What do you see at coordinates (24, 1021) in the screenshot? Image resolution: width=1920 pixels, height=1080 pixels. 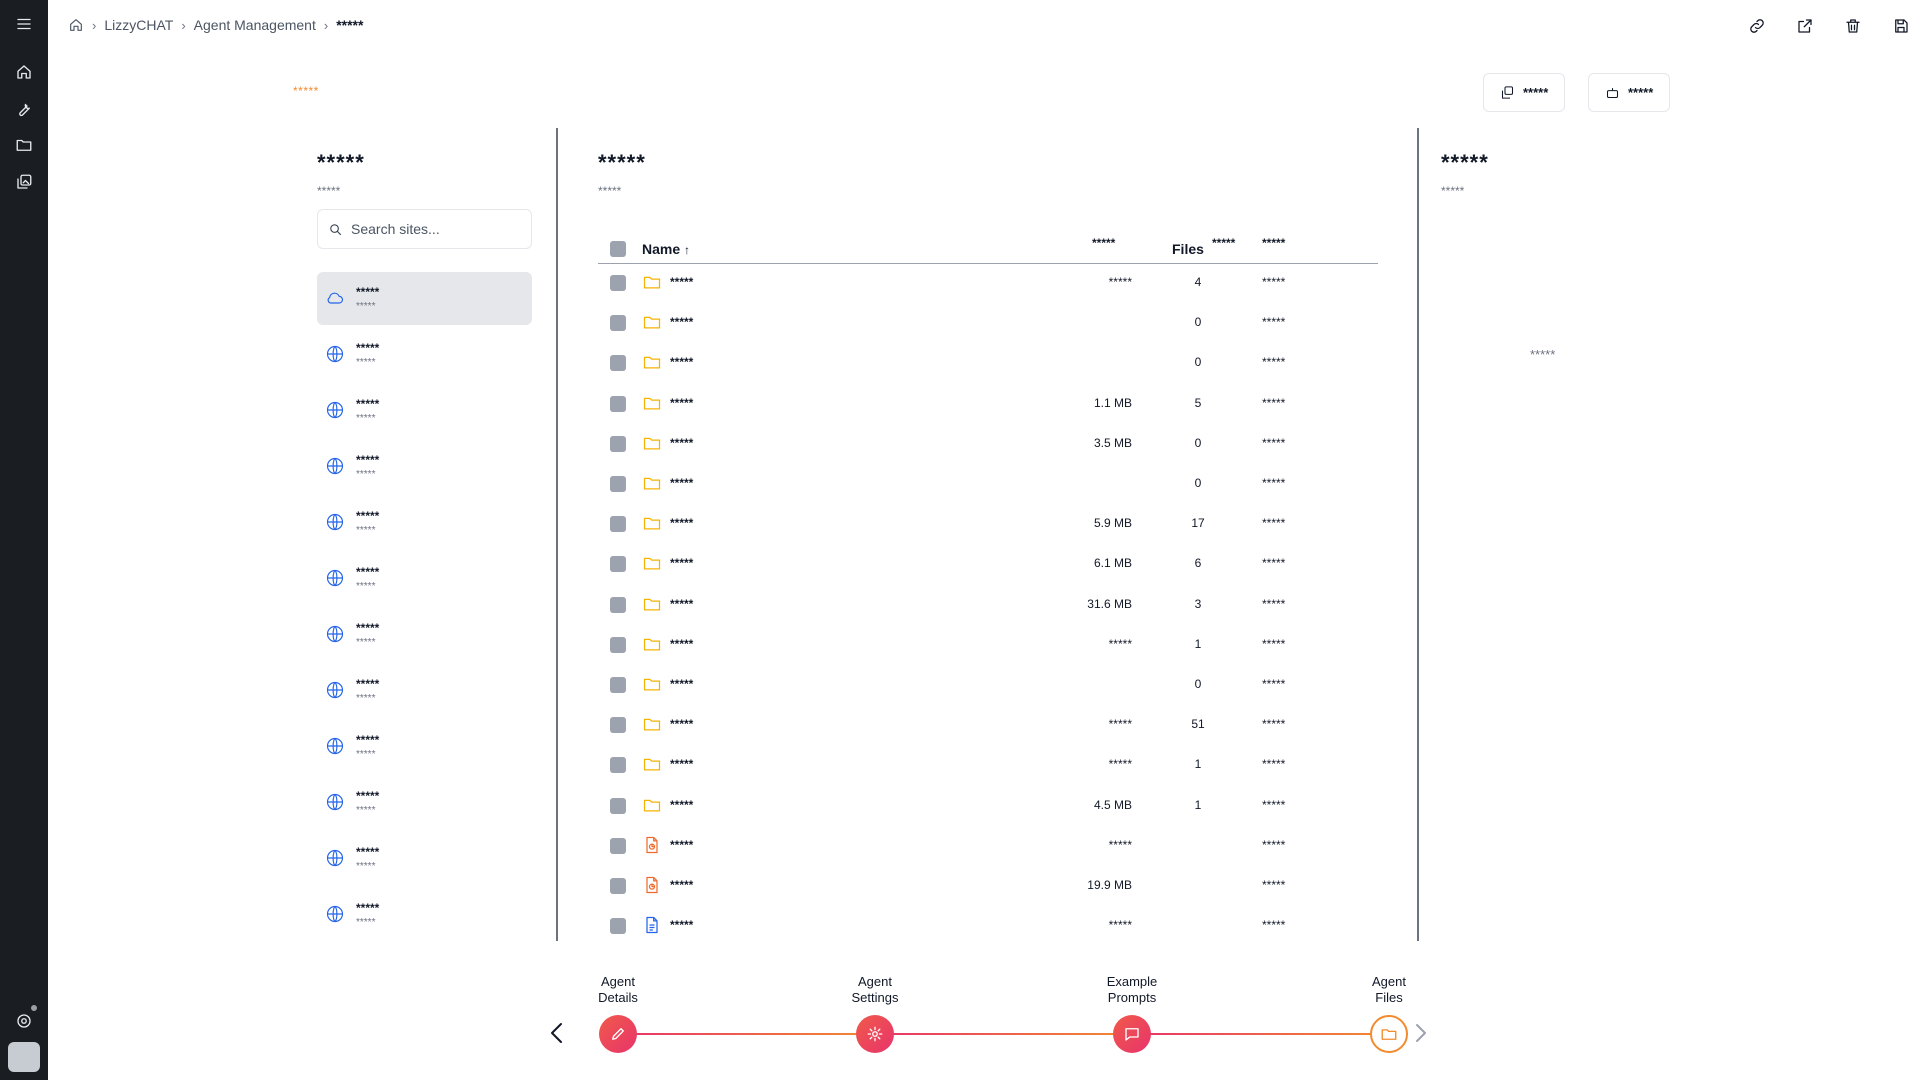 I see `support-icon` at bounding box center [24, 1021].